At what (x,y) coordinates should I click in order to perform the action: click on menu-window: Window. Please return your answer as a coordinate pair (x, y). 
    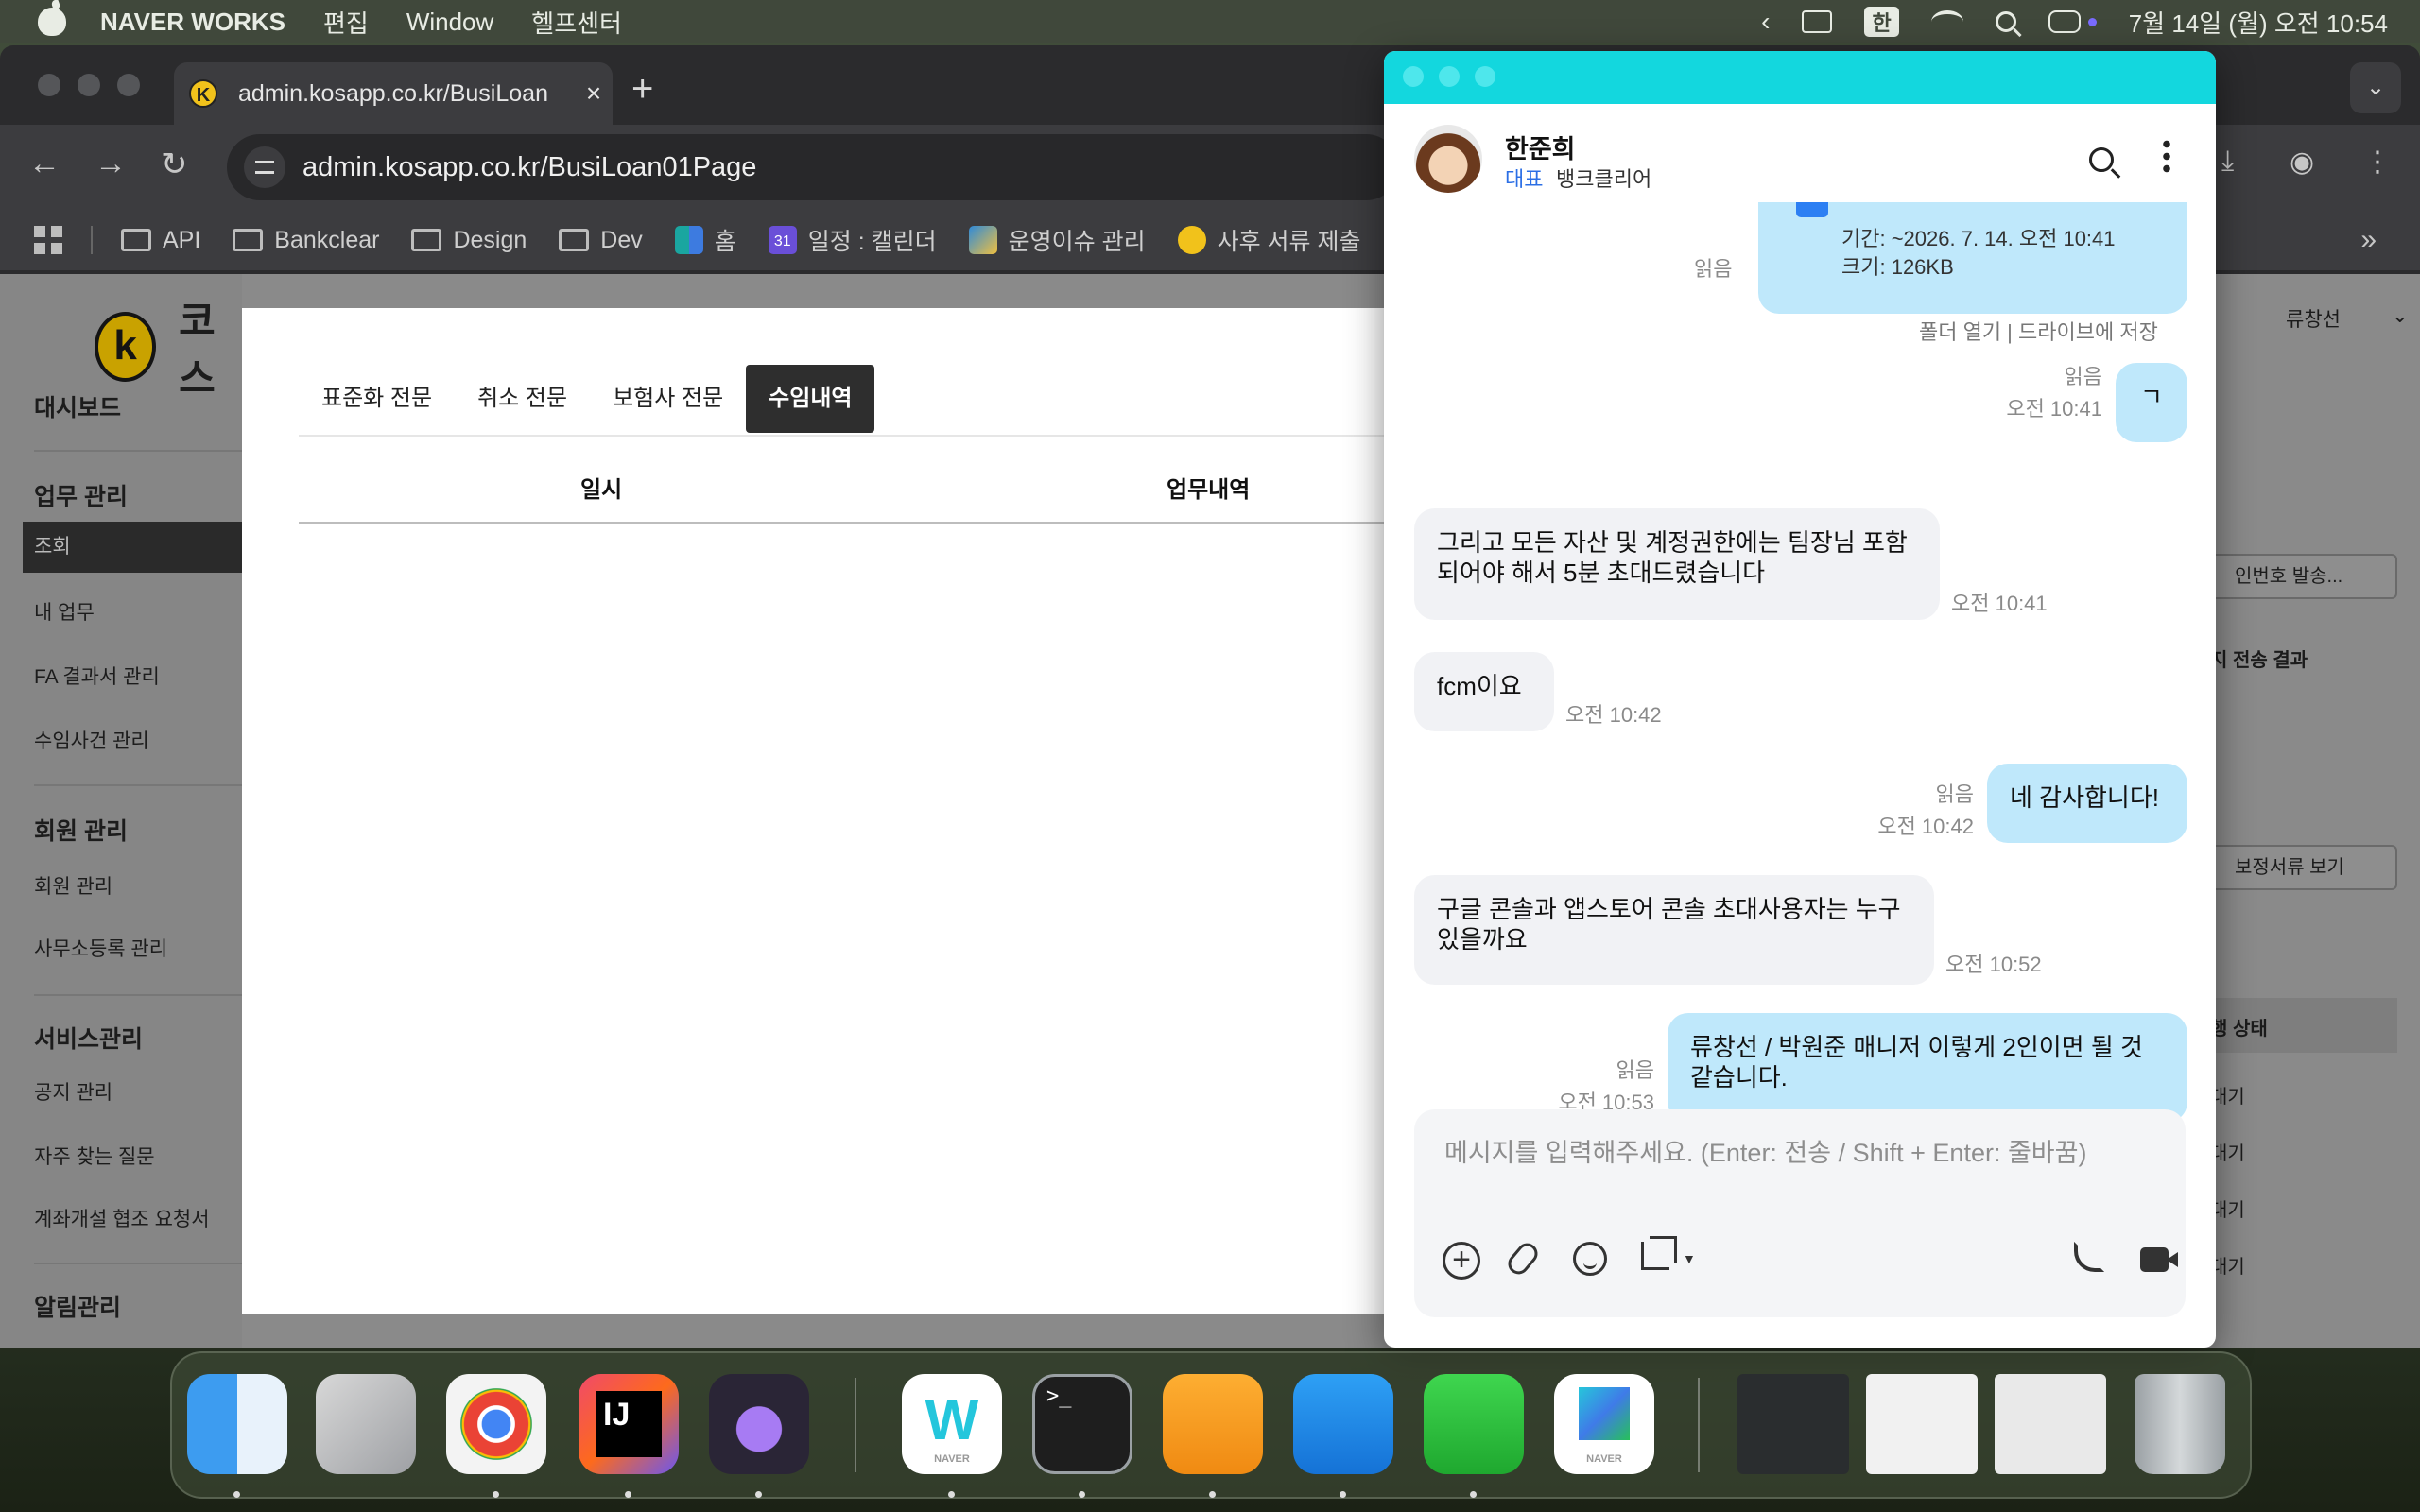
    Looking at the image, I should click on (449, 22).